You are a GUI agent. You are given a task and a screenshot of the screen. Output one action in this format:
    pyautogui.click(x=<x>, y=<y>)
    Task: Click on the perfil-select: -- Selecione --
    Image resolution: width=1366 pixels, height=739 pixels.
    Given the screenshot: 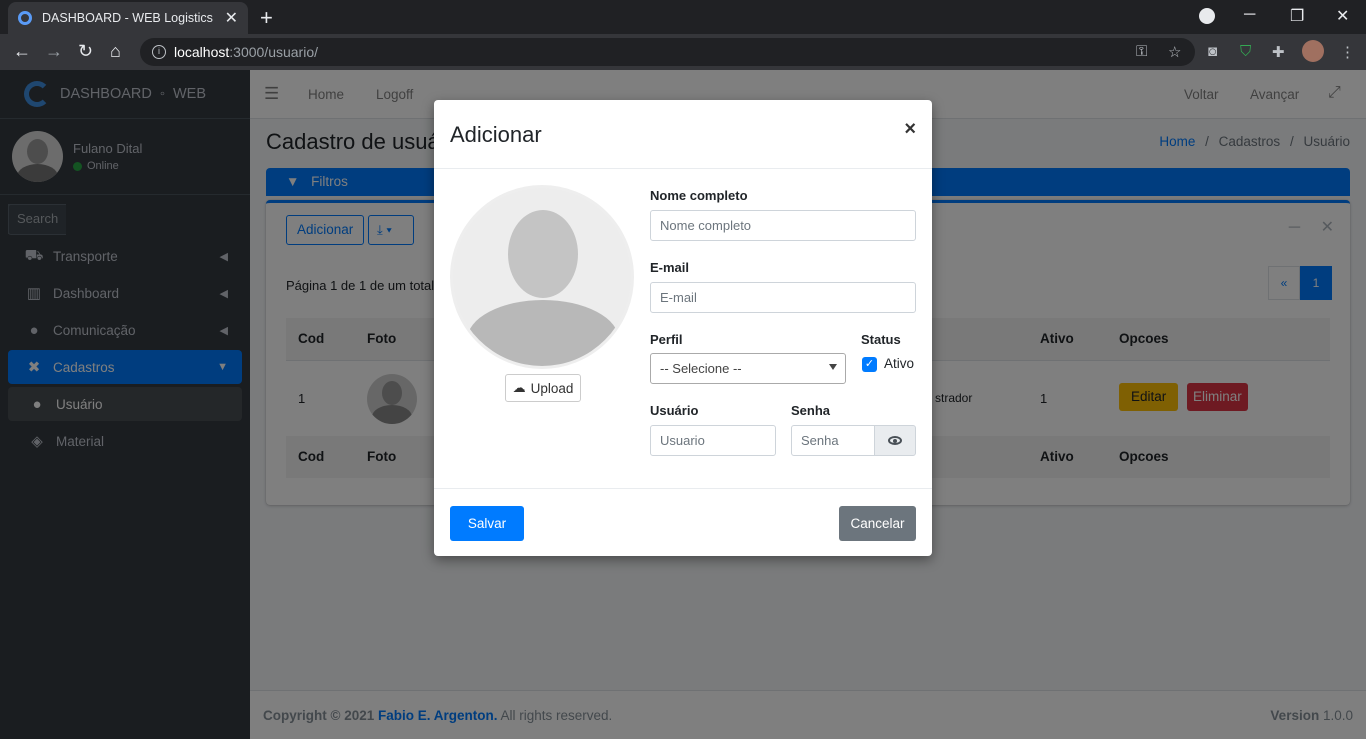 What is the action you would take?
    pyautogui.click(x=748, y=368)
    